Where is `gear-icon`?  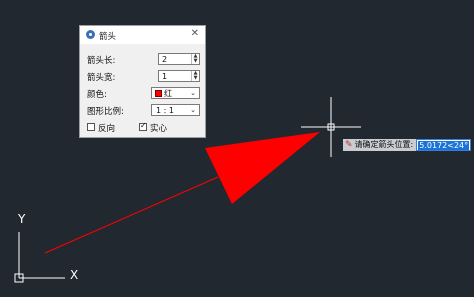 gear-icon is located at coordinates (90, 34).